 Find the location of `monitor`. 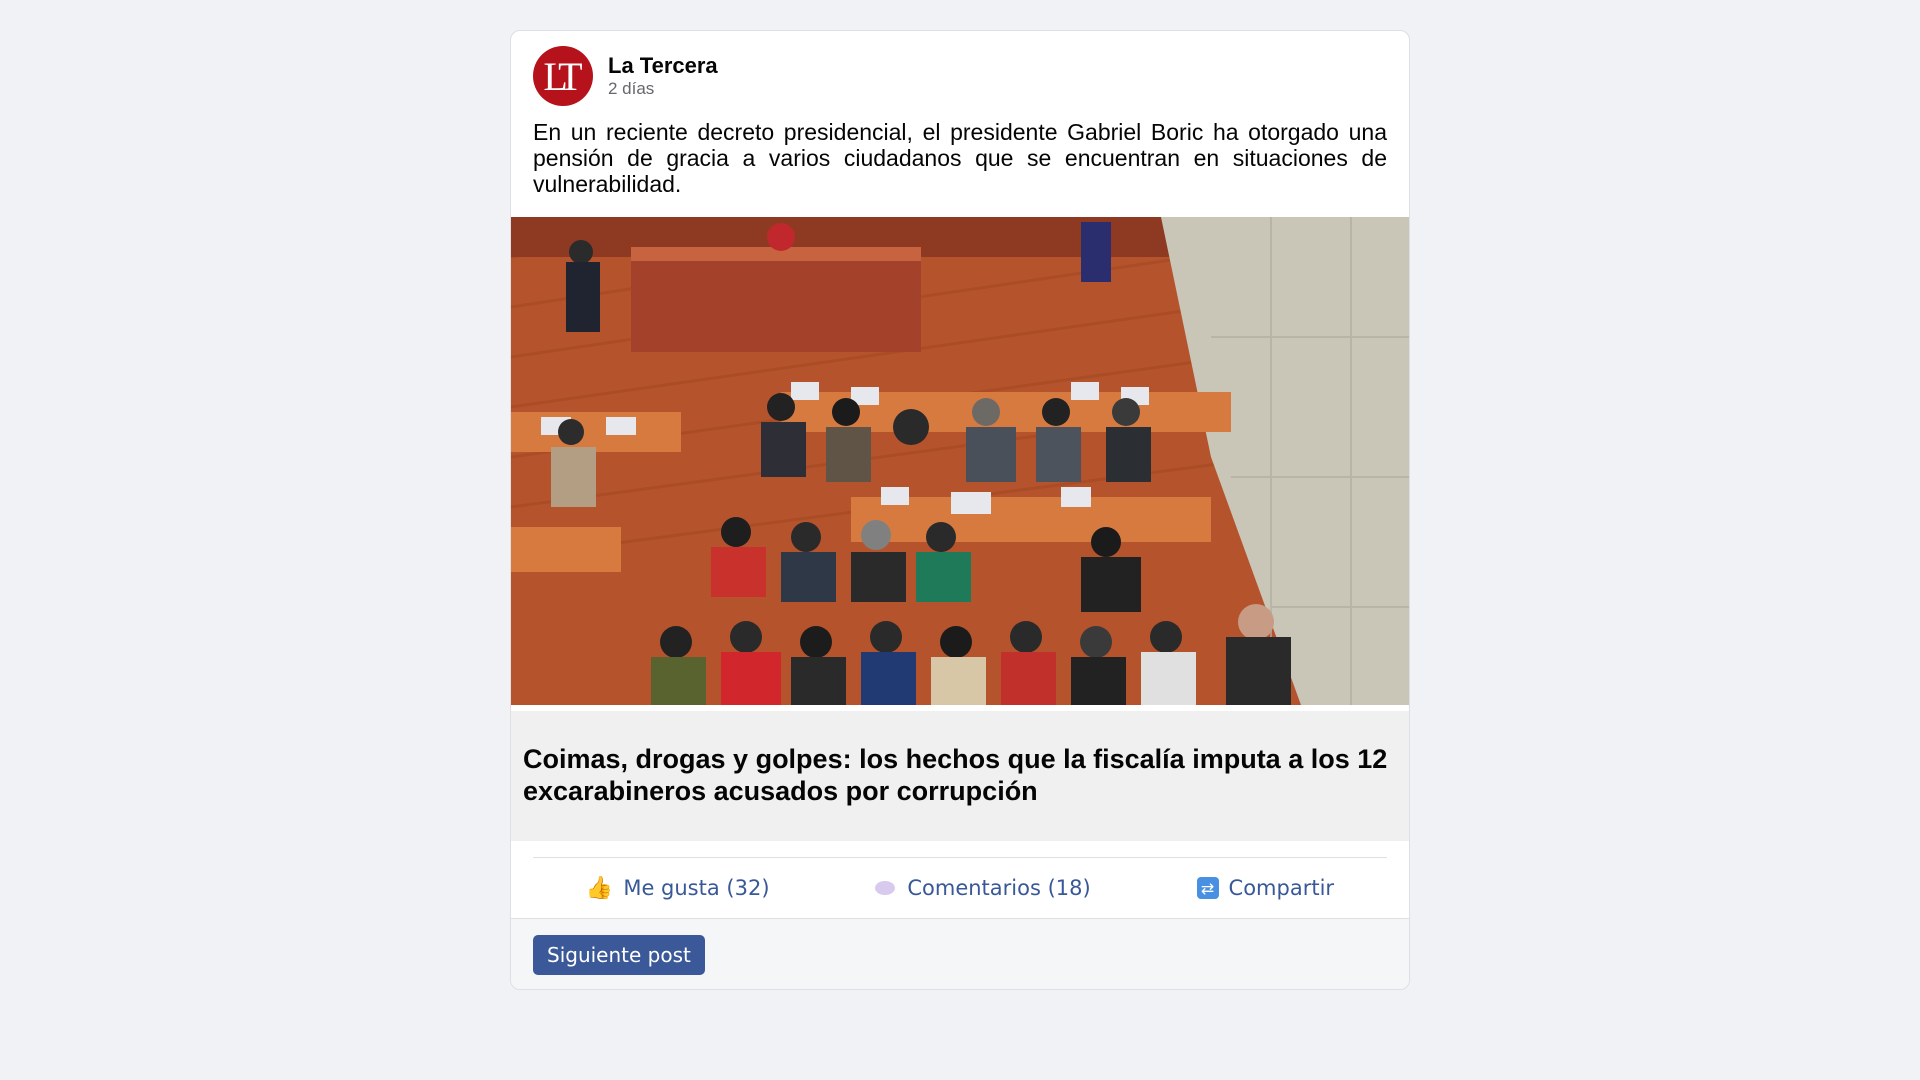

monitor is located at coordinates (1096, 252).